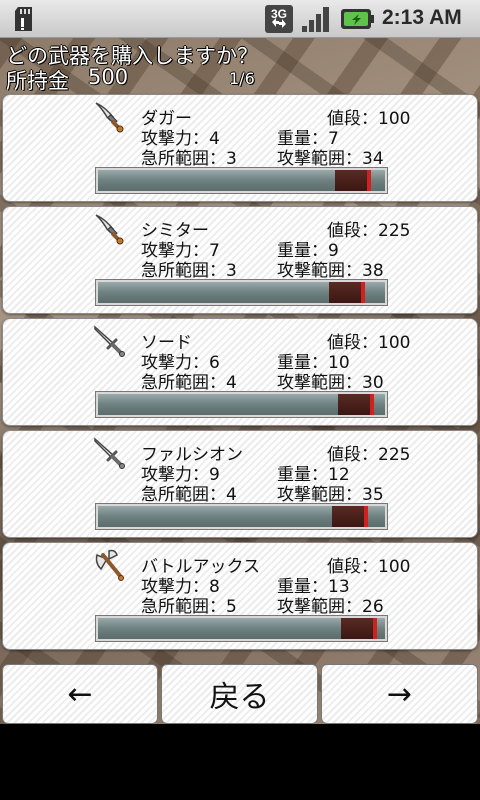  I want to click on dagger-icon, so click(109, 117).